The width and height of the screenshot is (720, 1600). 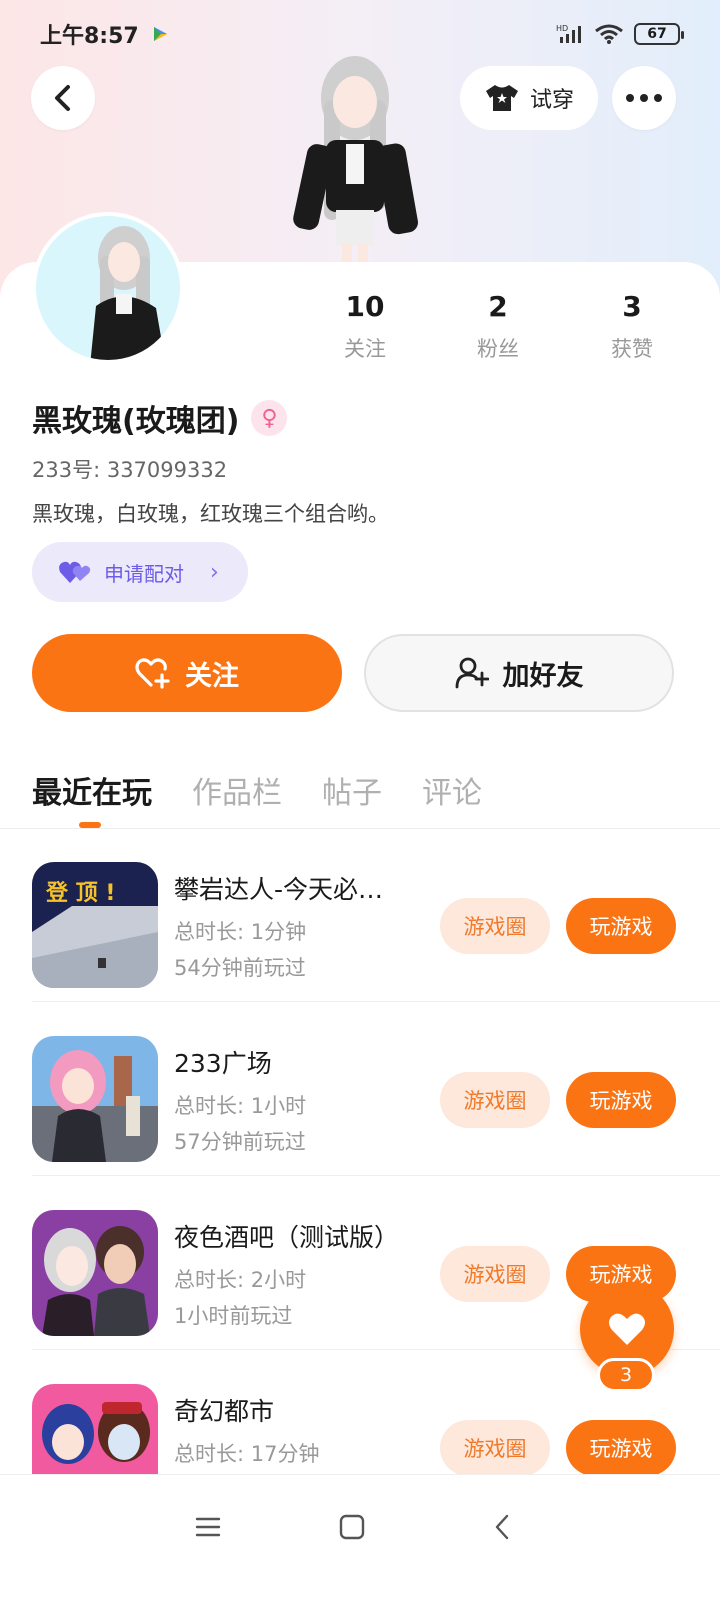 I want to click on follow-button: 关注, so click(x=187, y=673).